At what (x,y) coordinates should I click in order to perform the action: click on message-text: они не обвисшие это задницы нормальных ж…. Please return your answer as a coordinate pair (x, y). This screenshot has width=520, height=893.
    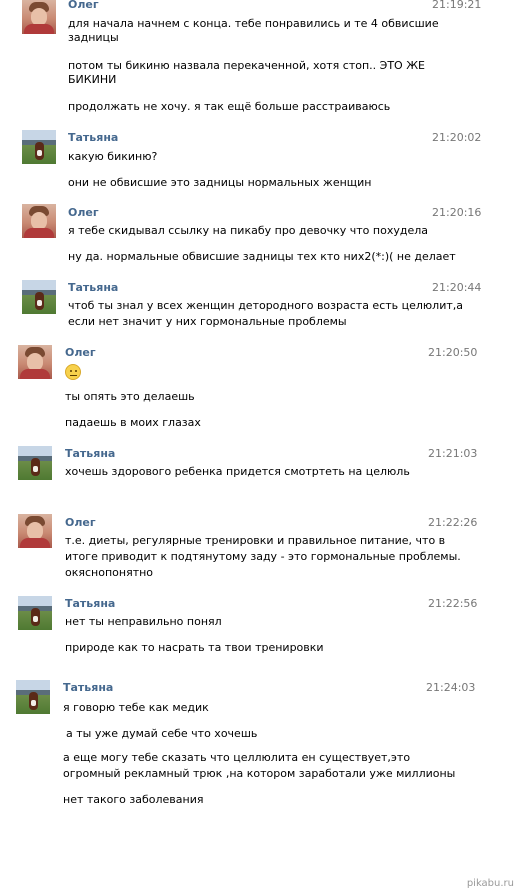
    Looking at the image, I should click on (220, 182).